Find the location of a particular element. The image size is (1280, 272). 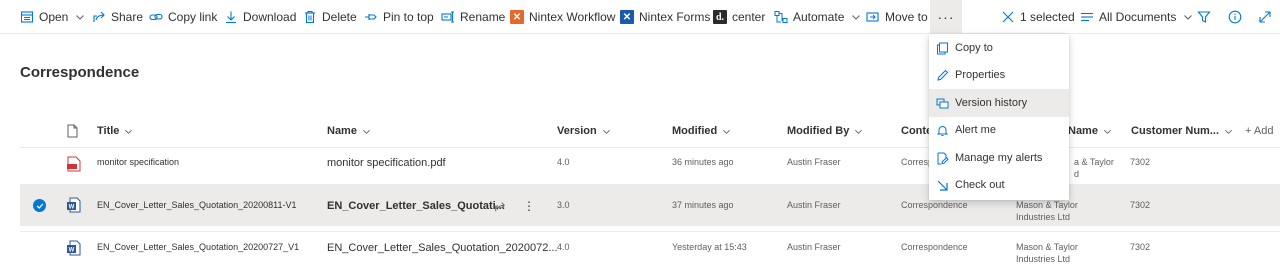

open-label: Open is located at coordinates (54, 17).